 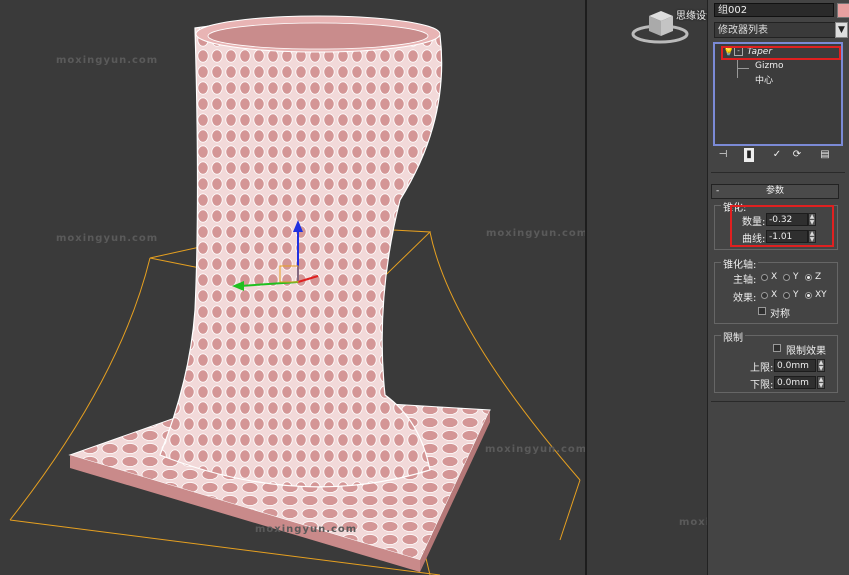 I want to click on object-color-swatch, so click(x=843, y=10).